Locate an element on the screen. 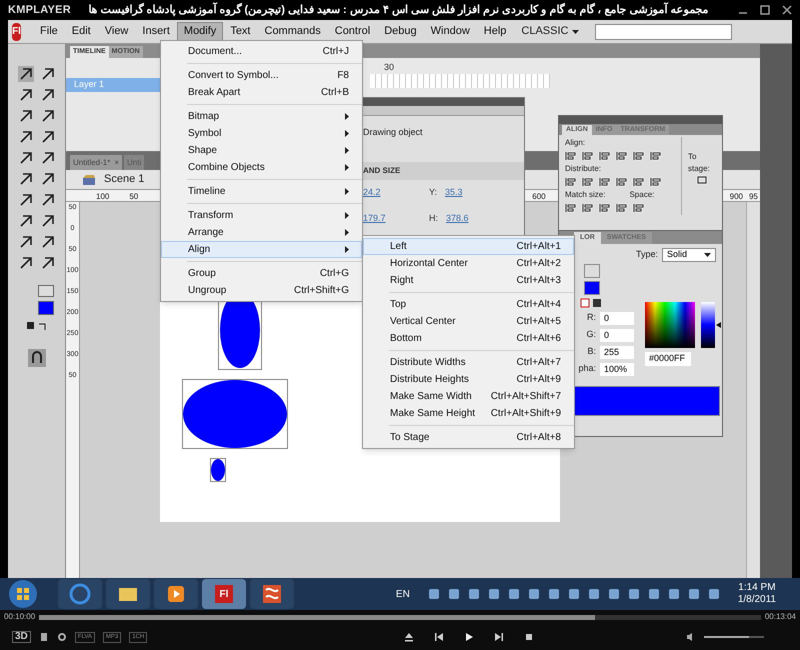 The width and height of the screenshot is (800, 650). menu-item: Make Same Width Ctrl+Alt+Shift+7 is located at coordinates (468, 396).